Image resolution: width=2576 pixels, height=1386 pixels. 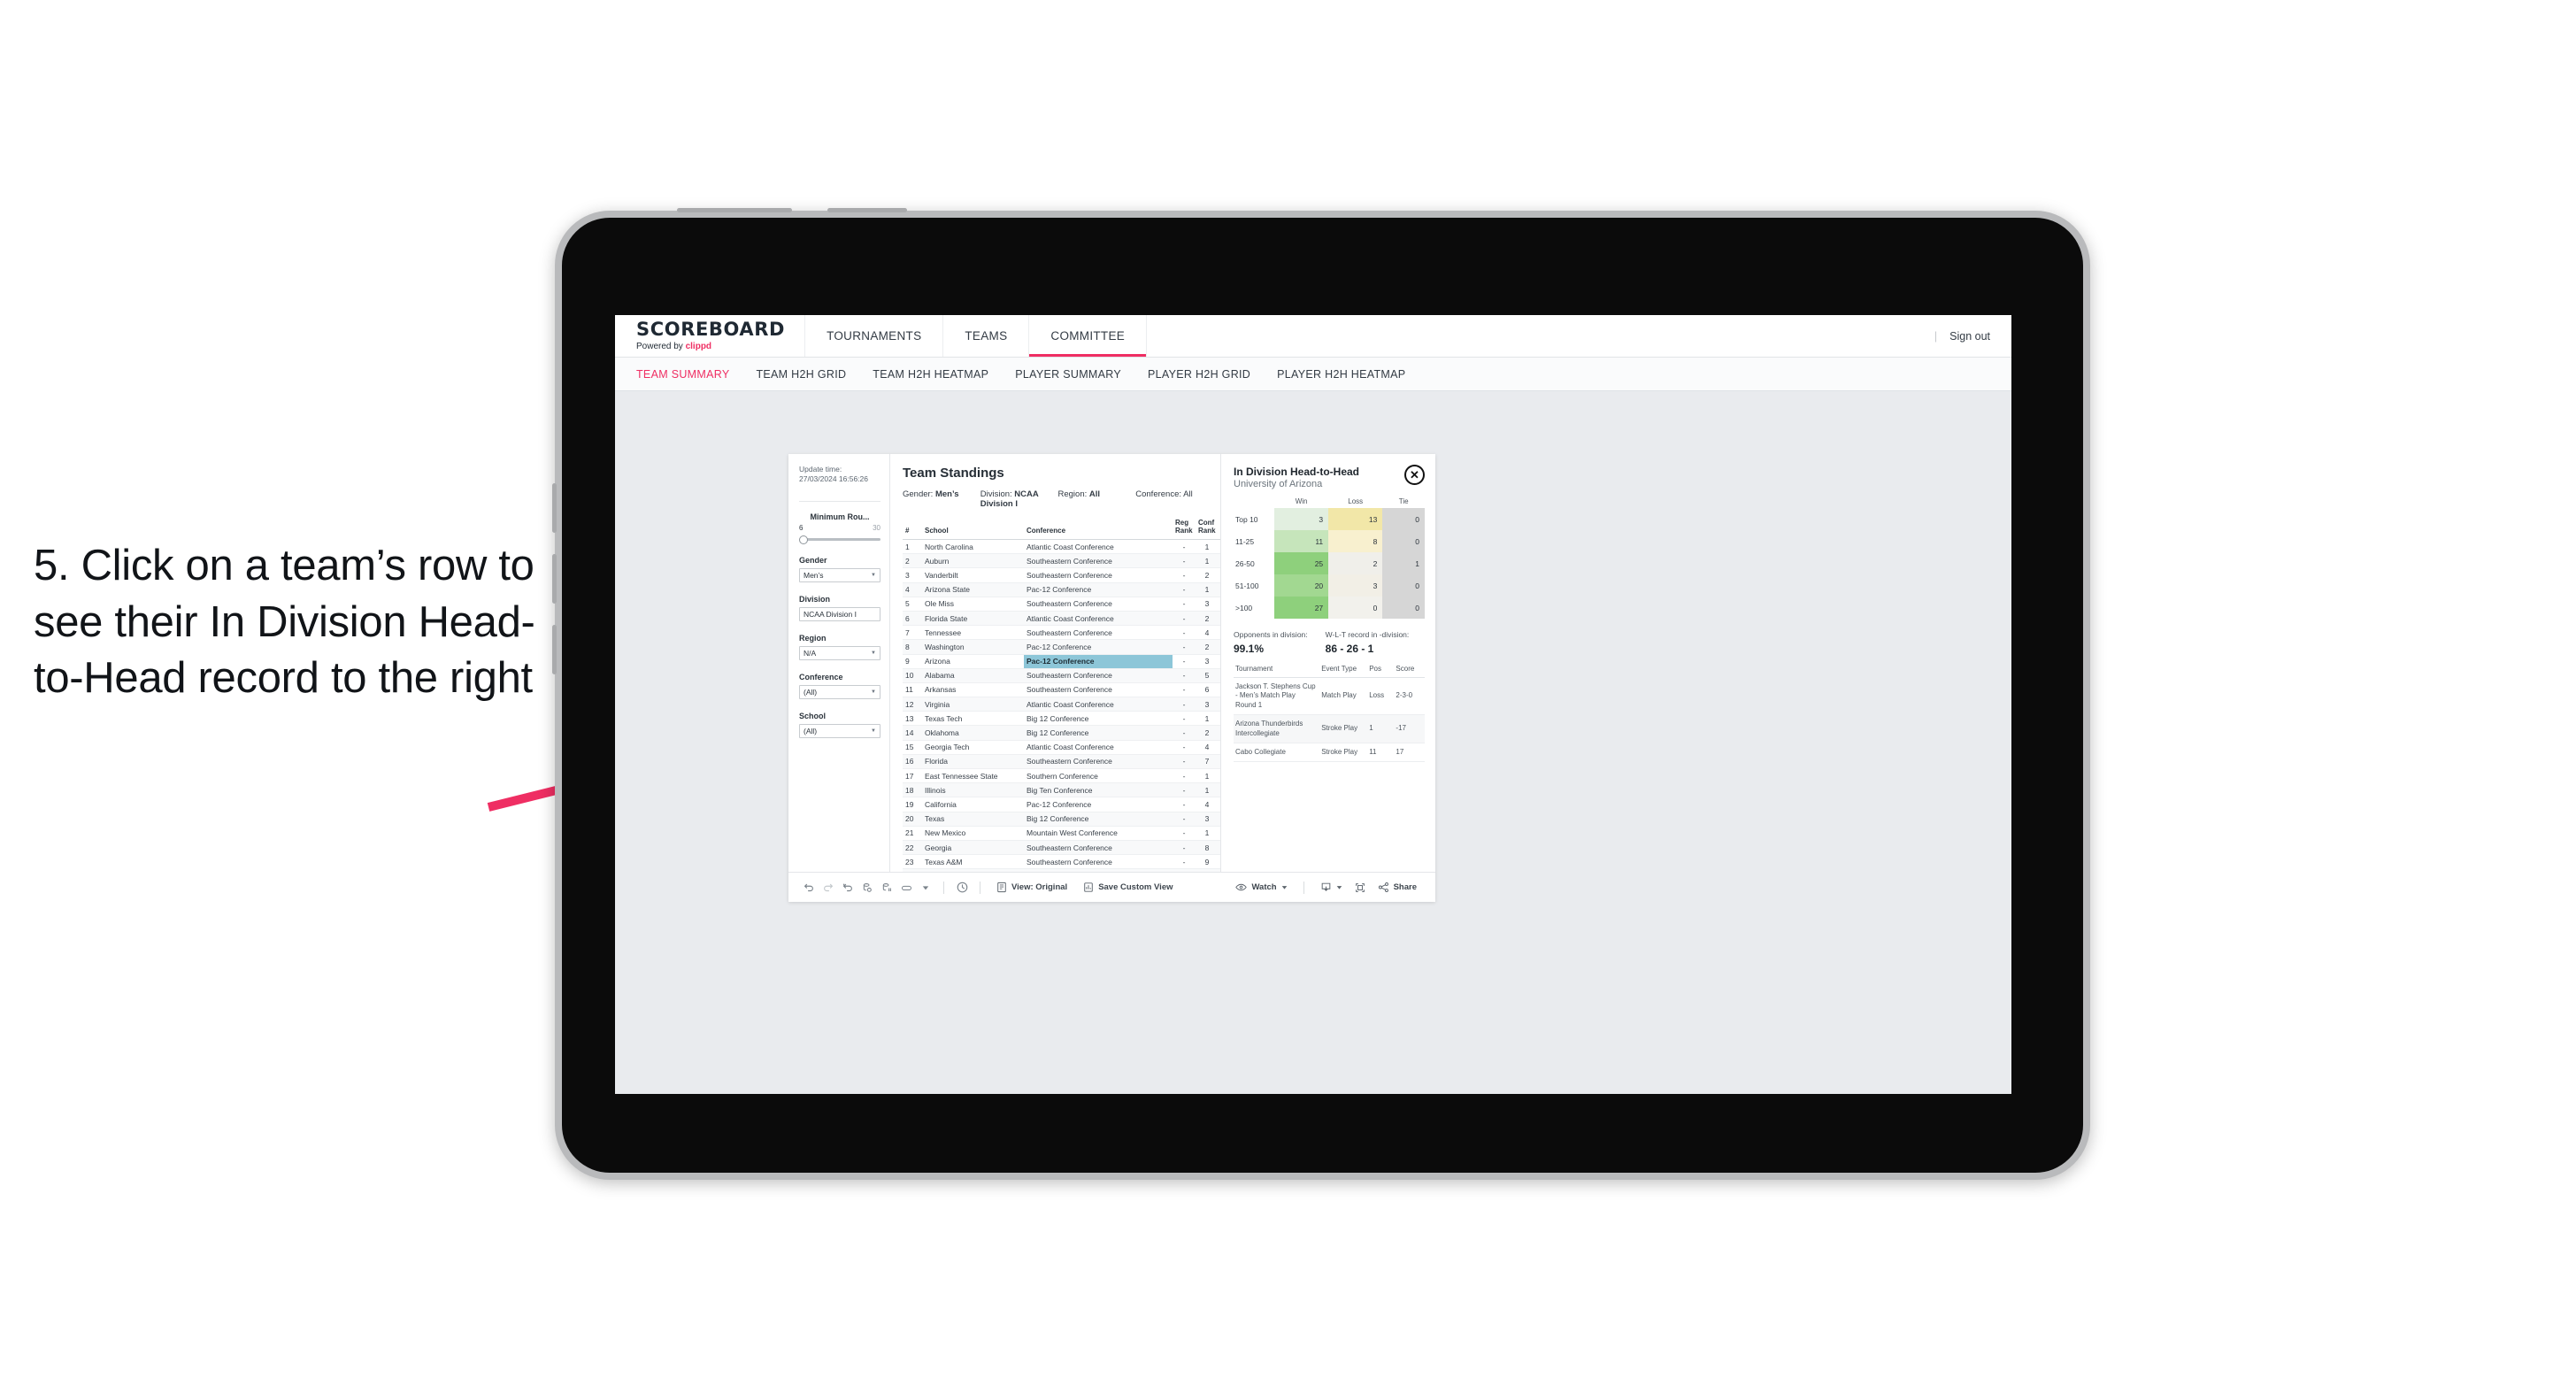 What do you see at coordinates (1061, 561) in the screenshot?
I see `table-row: 2AuburnSoutheastern Conference-19276` at bounding box center [1061, 561].